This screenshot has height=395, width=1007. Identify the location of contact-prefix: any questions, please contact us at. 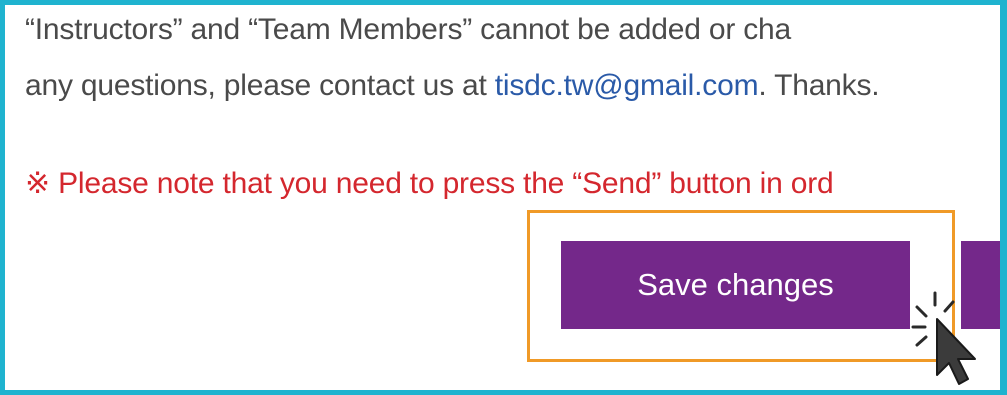
(260, 85).